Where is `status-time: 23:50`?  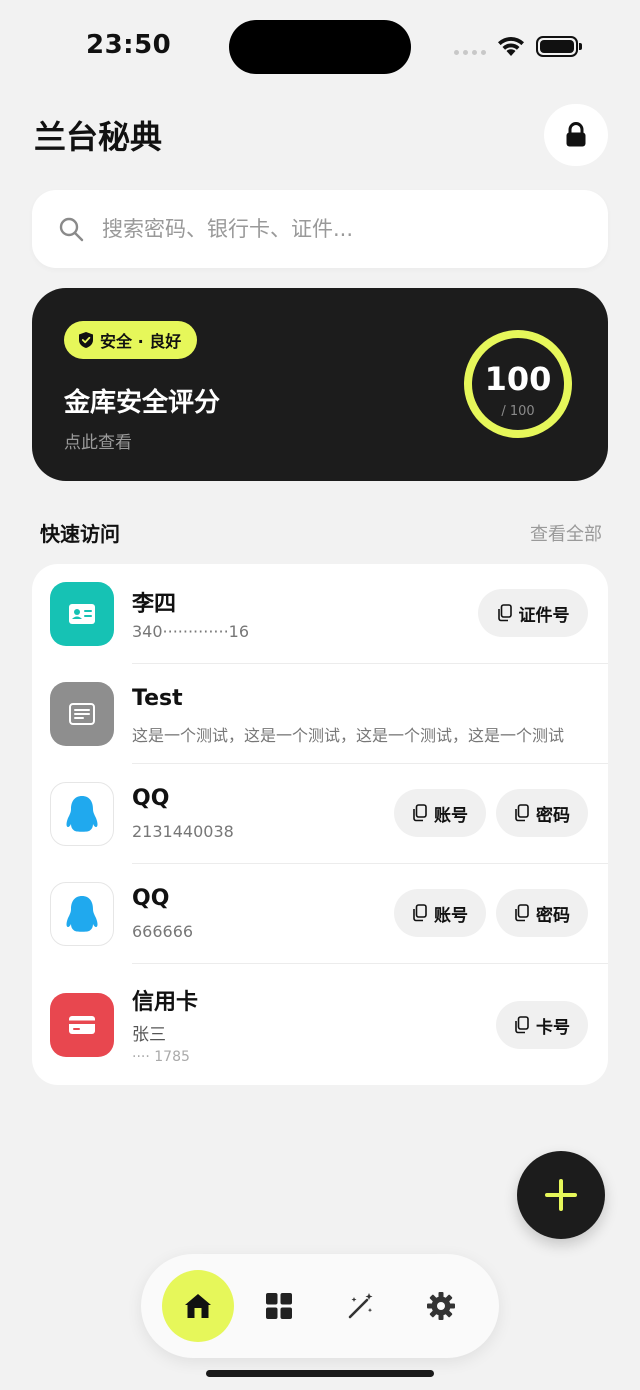
status-time: 23:50 is located at coordinates (129, 45).